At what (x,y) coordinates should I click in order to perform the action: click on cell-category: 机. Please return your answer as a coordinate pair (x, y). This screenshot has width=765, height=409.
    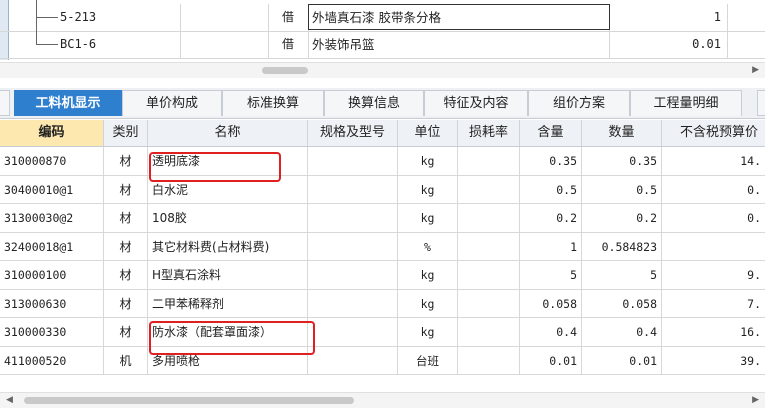
    Looking at the image, I should click on (126, 360).